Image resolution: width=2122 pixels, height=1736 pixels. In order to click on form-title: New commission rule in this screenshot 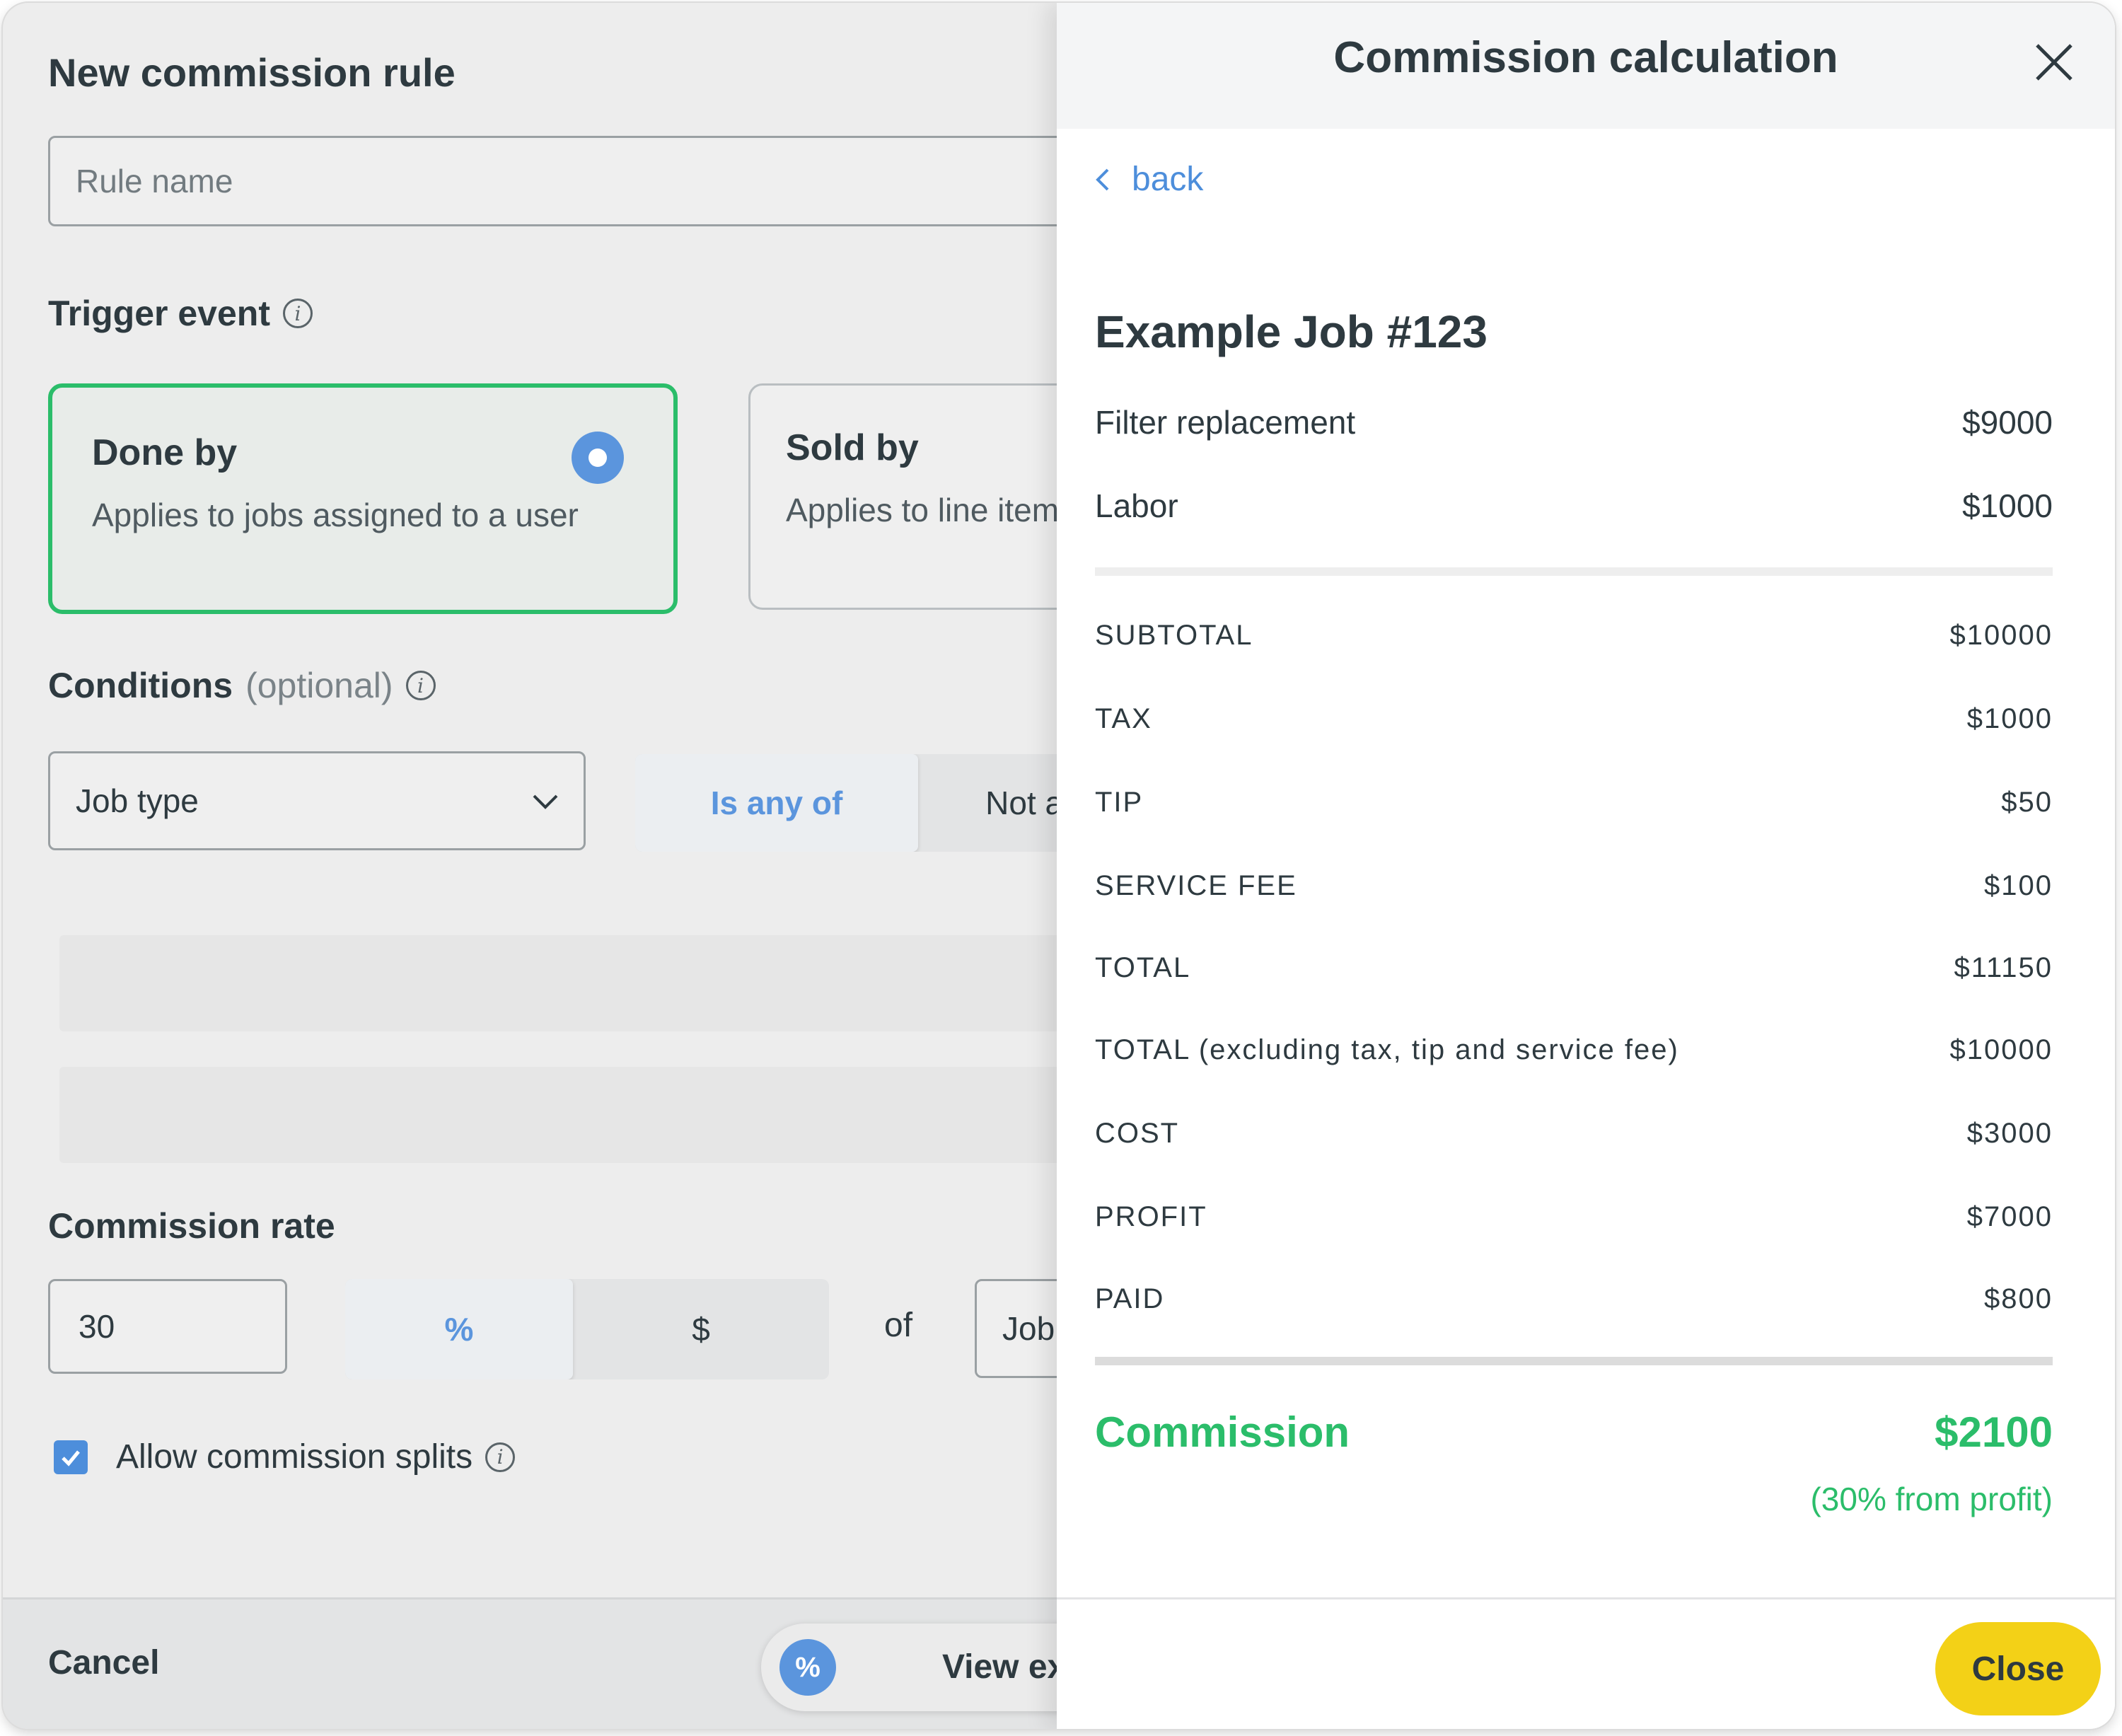, I will do `click(252, 72)`.